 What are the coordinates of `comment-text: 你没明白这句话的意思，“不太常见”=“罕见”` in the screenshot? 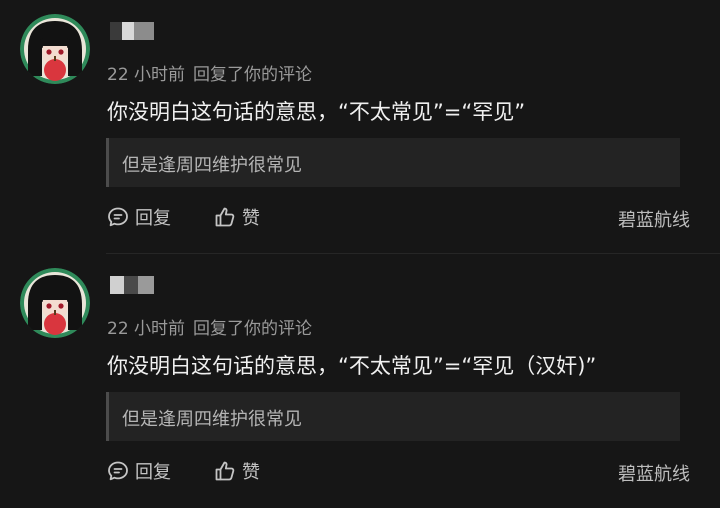 It's located at (316, 112).